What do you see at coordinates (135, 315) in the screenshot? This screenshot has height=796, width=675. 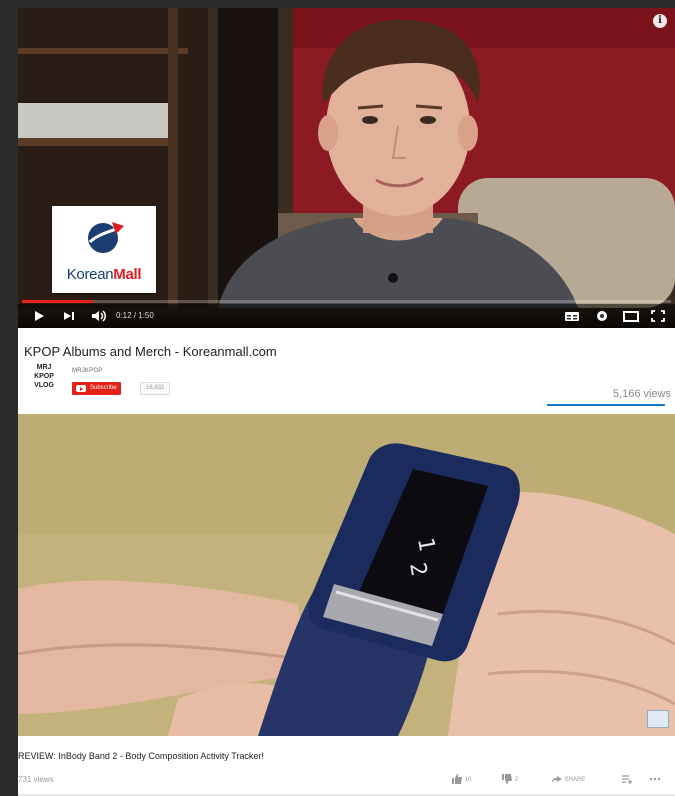 I see `time-display: 0:12 / 1:50` at bounding box center [135, 315].